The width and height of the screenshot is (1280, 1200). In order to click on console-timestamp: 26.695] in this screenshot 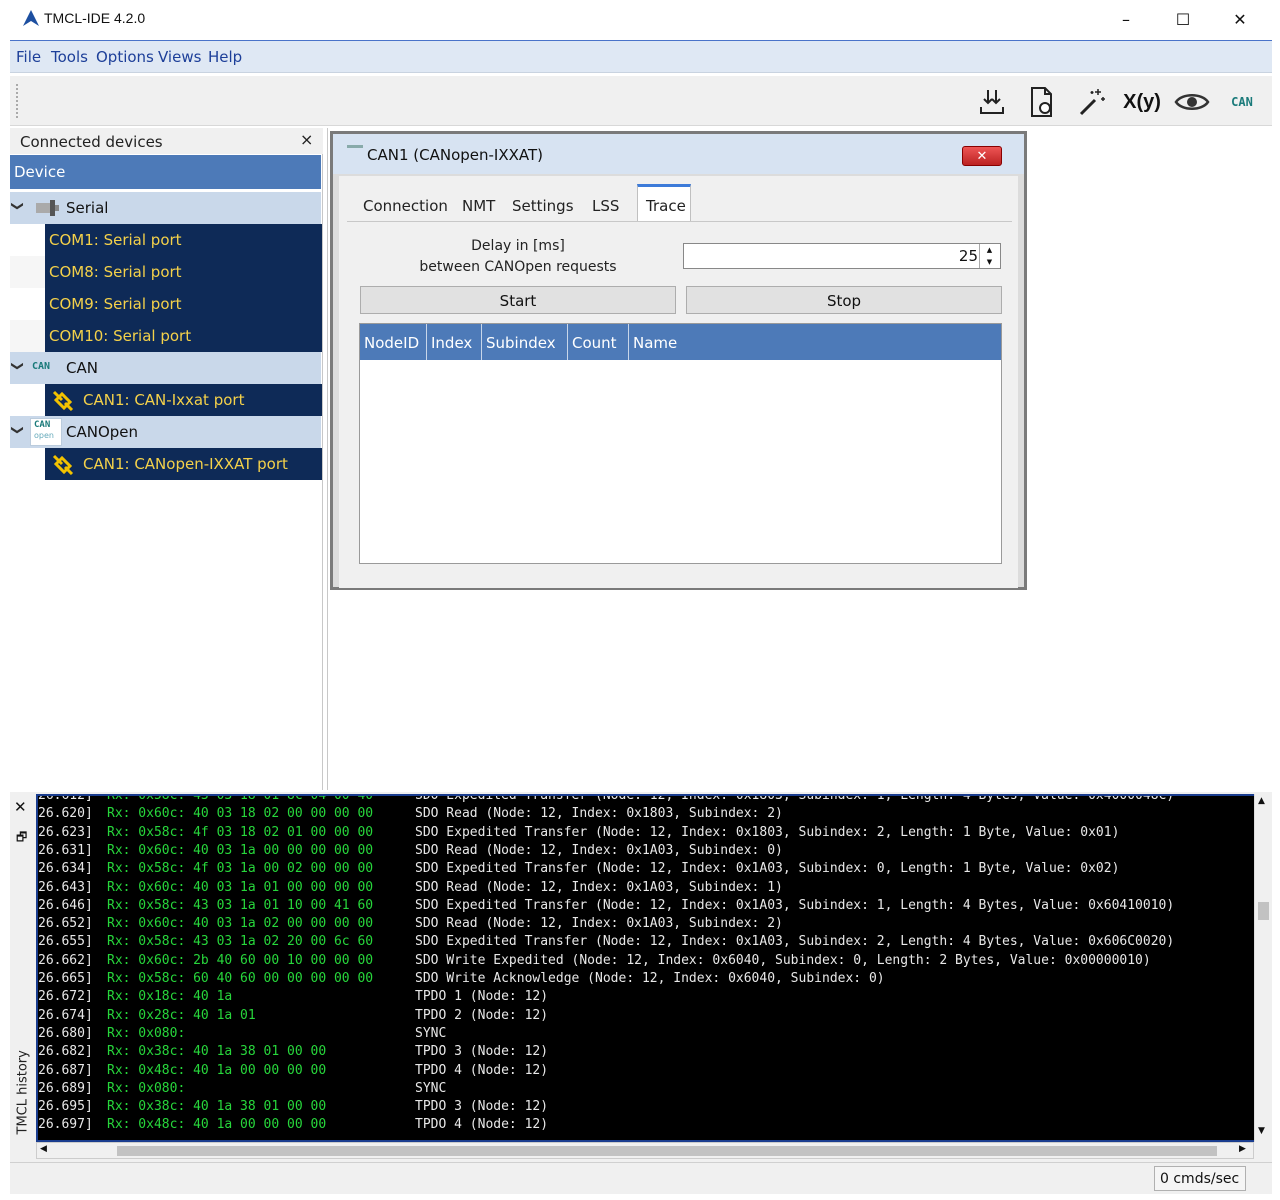, I will do `click(65, 1107)`.